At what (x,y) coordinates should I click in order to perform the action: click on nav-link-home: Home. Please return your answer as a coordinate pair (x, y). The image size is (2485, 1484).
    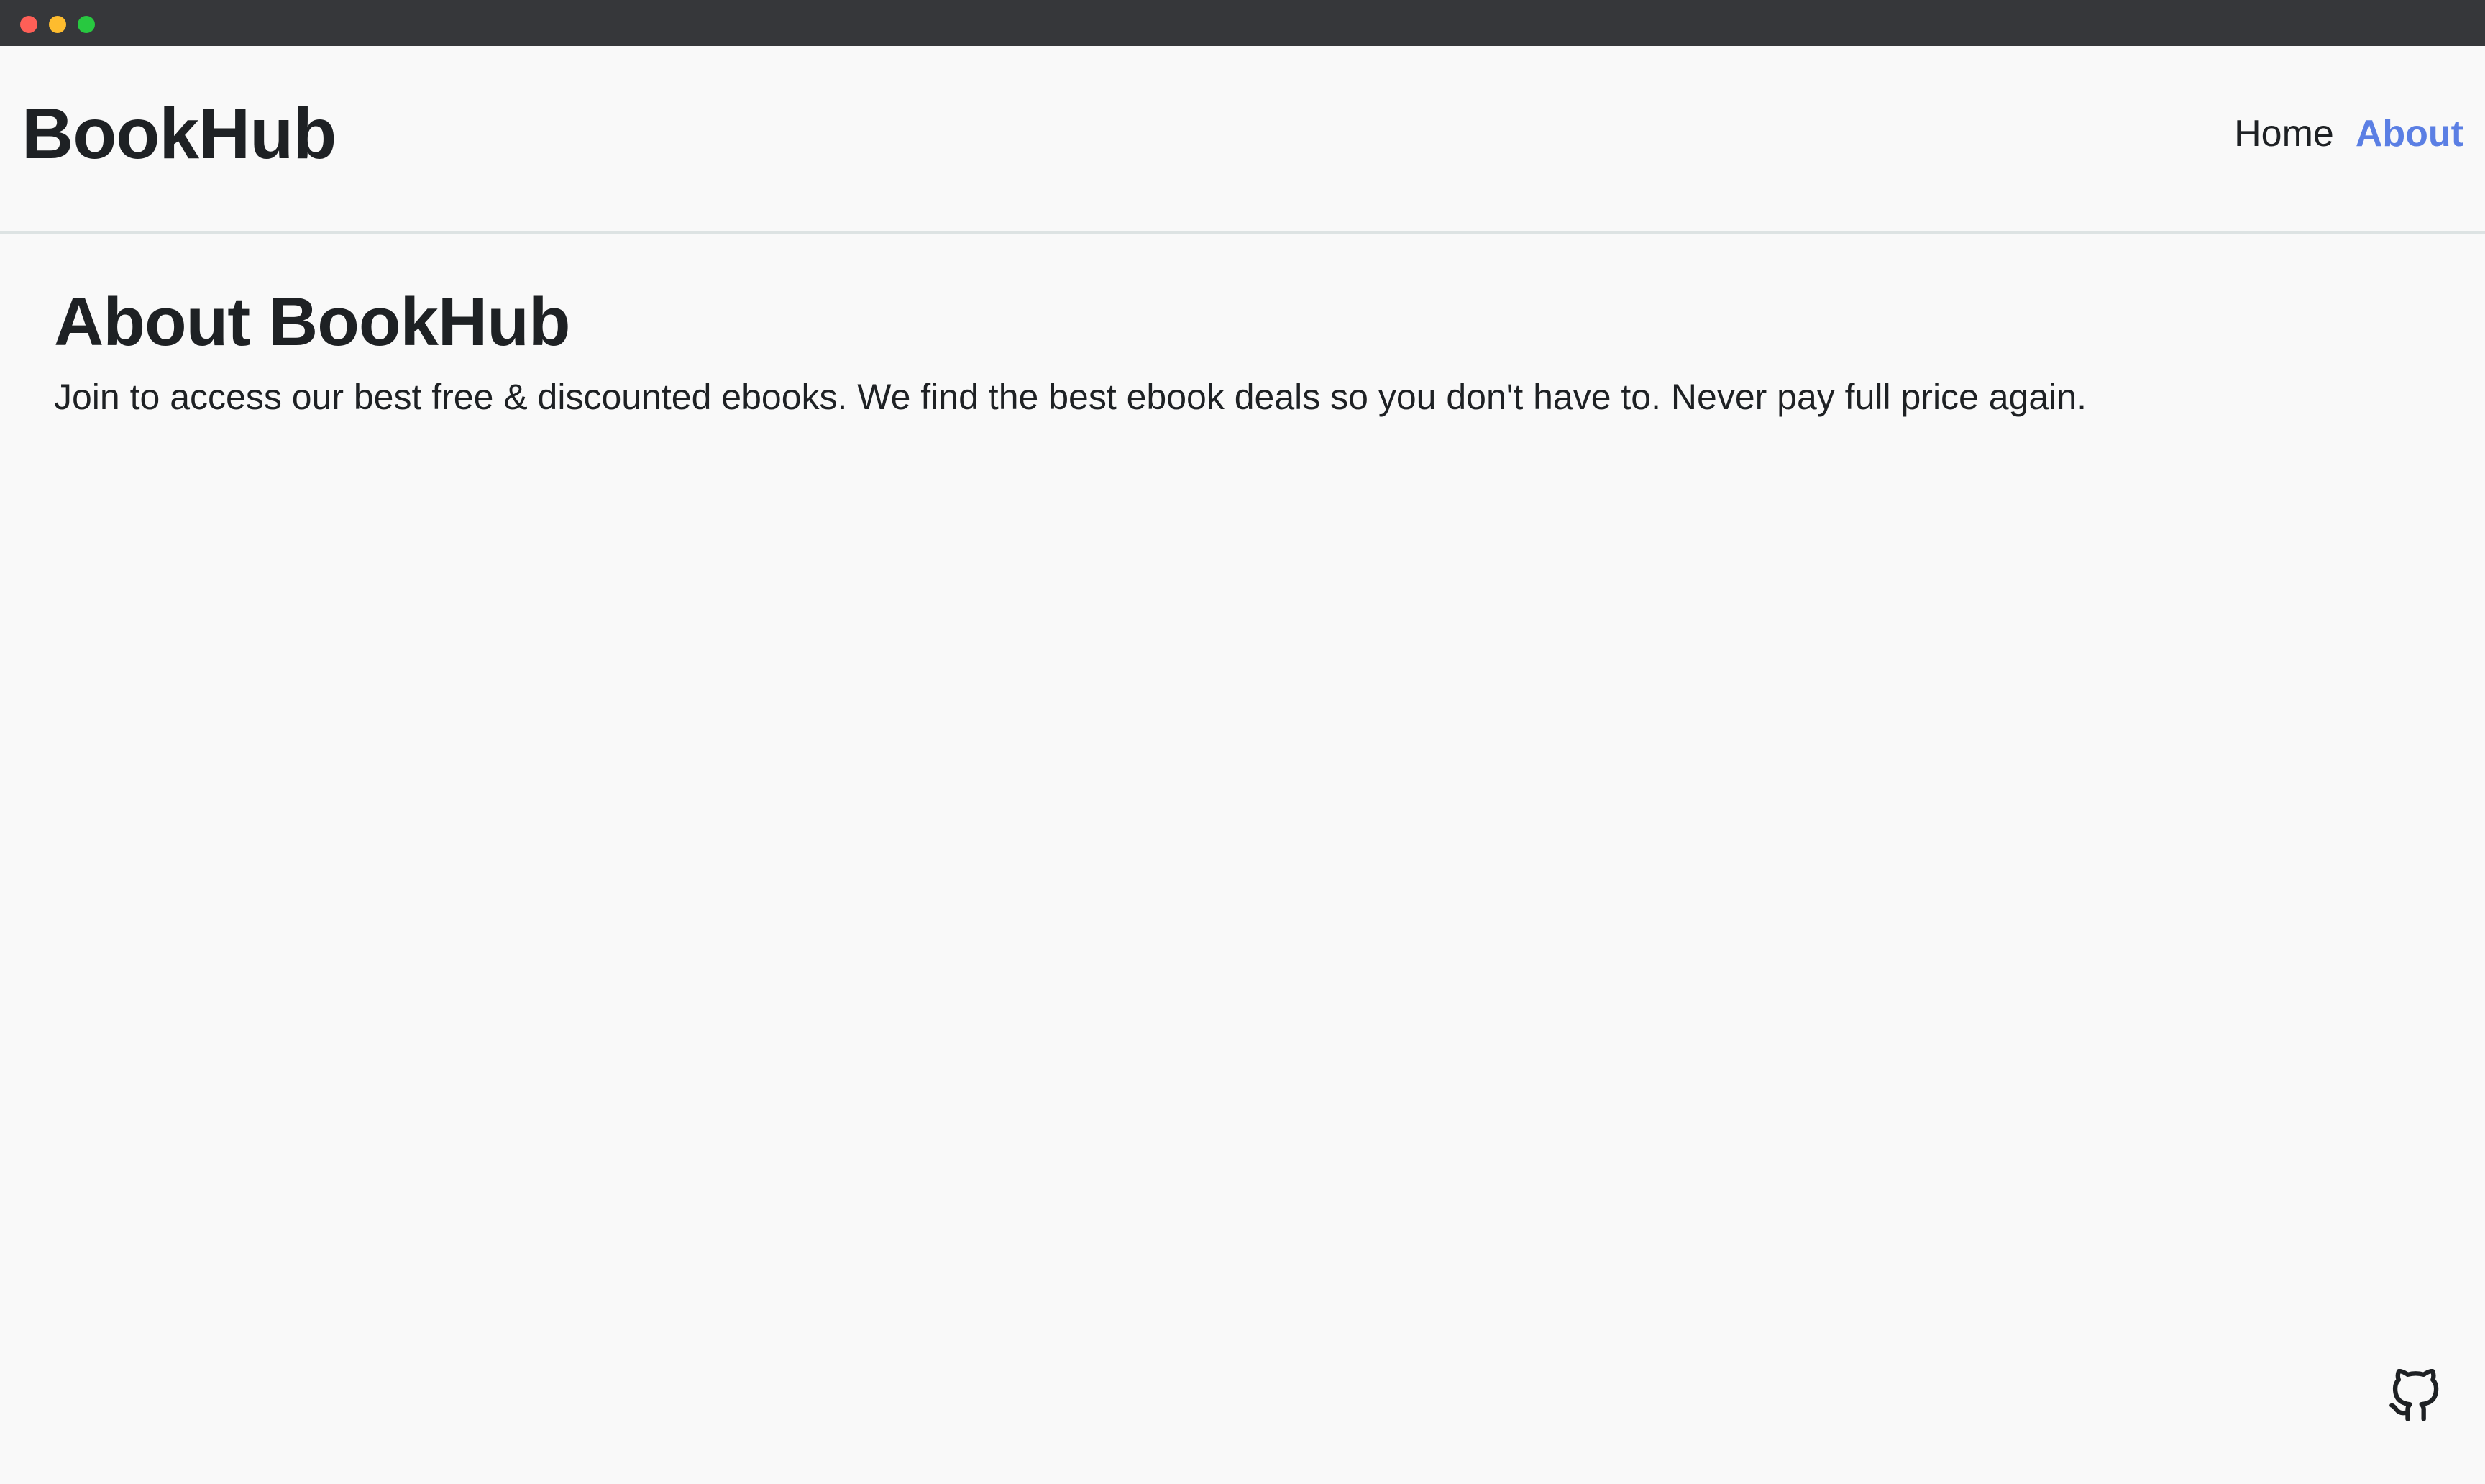
    Looking at the image, I should click on (2284, 133).